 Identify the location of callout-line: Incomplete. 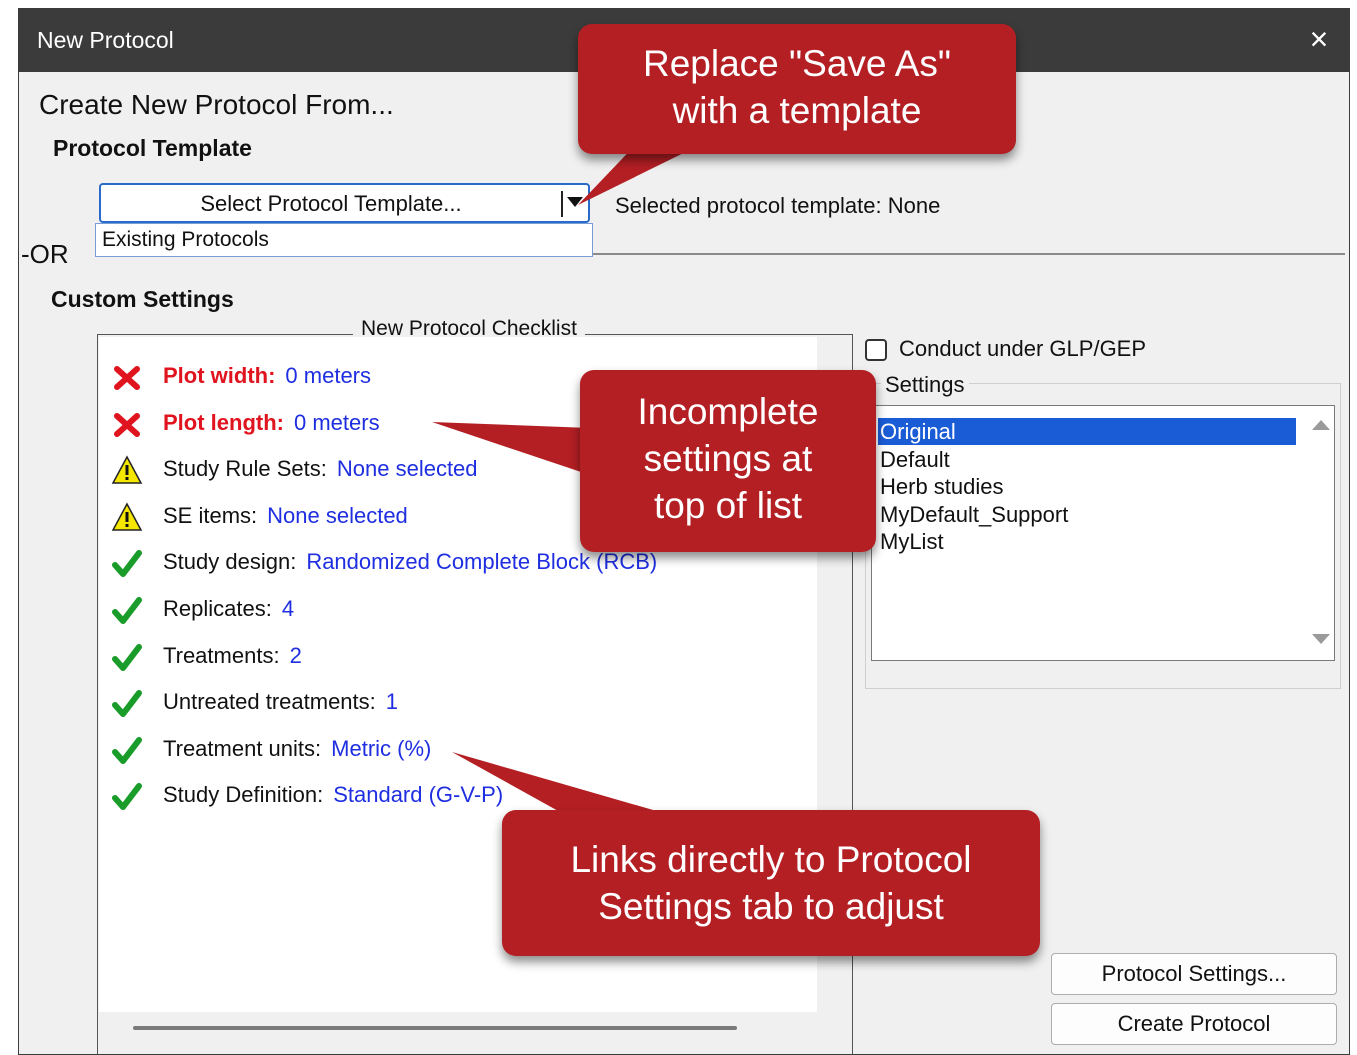
(728, 411).